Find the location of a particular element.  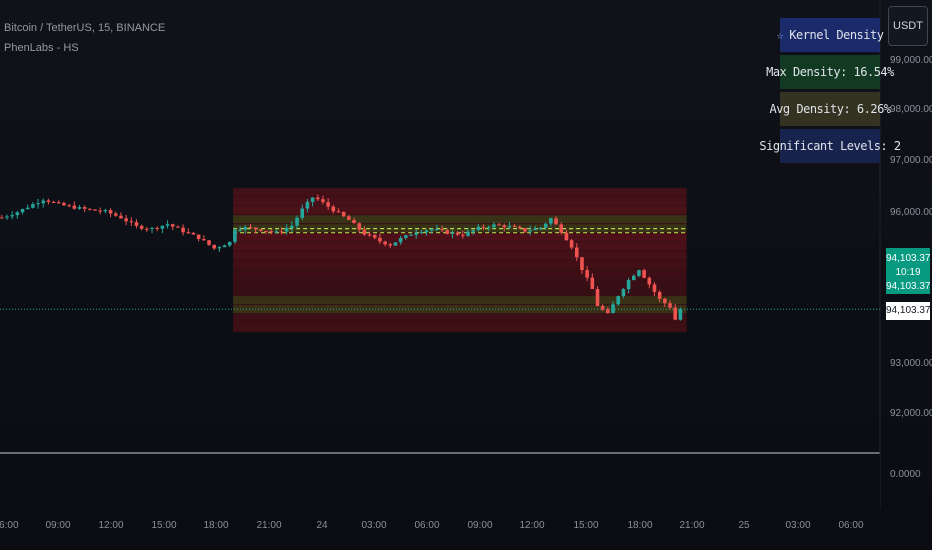

kernel-density-title: Kernel Density is located at coordinates (836, 35).